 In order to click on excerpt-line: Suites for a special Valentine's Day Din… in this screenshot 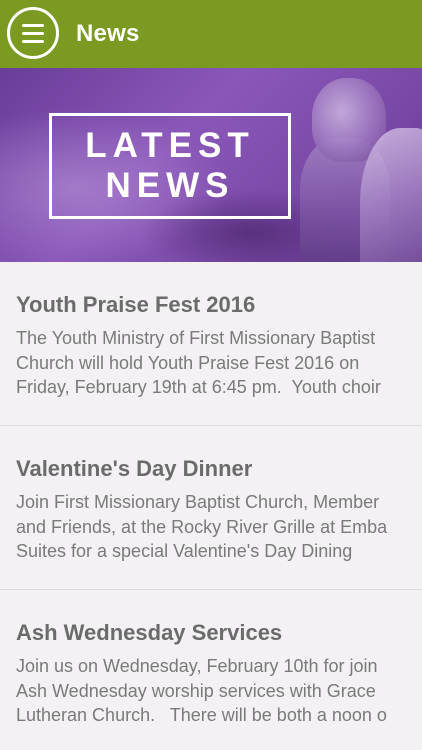, I will do `click(184, 551)`.